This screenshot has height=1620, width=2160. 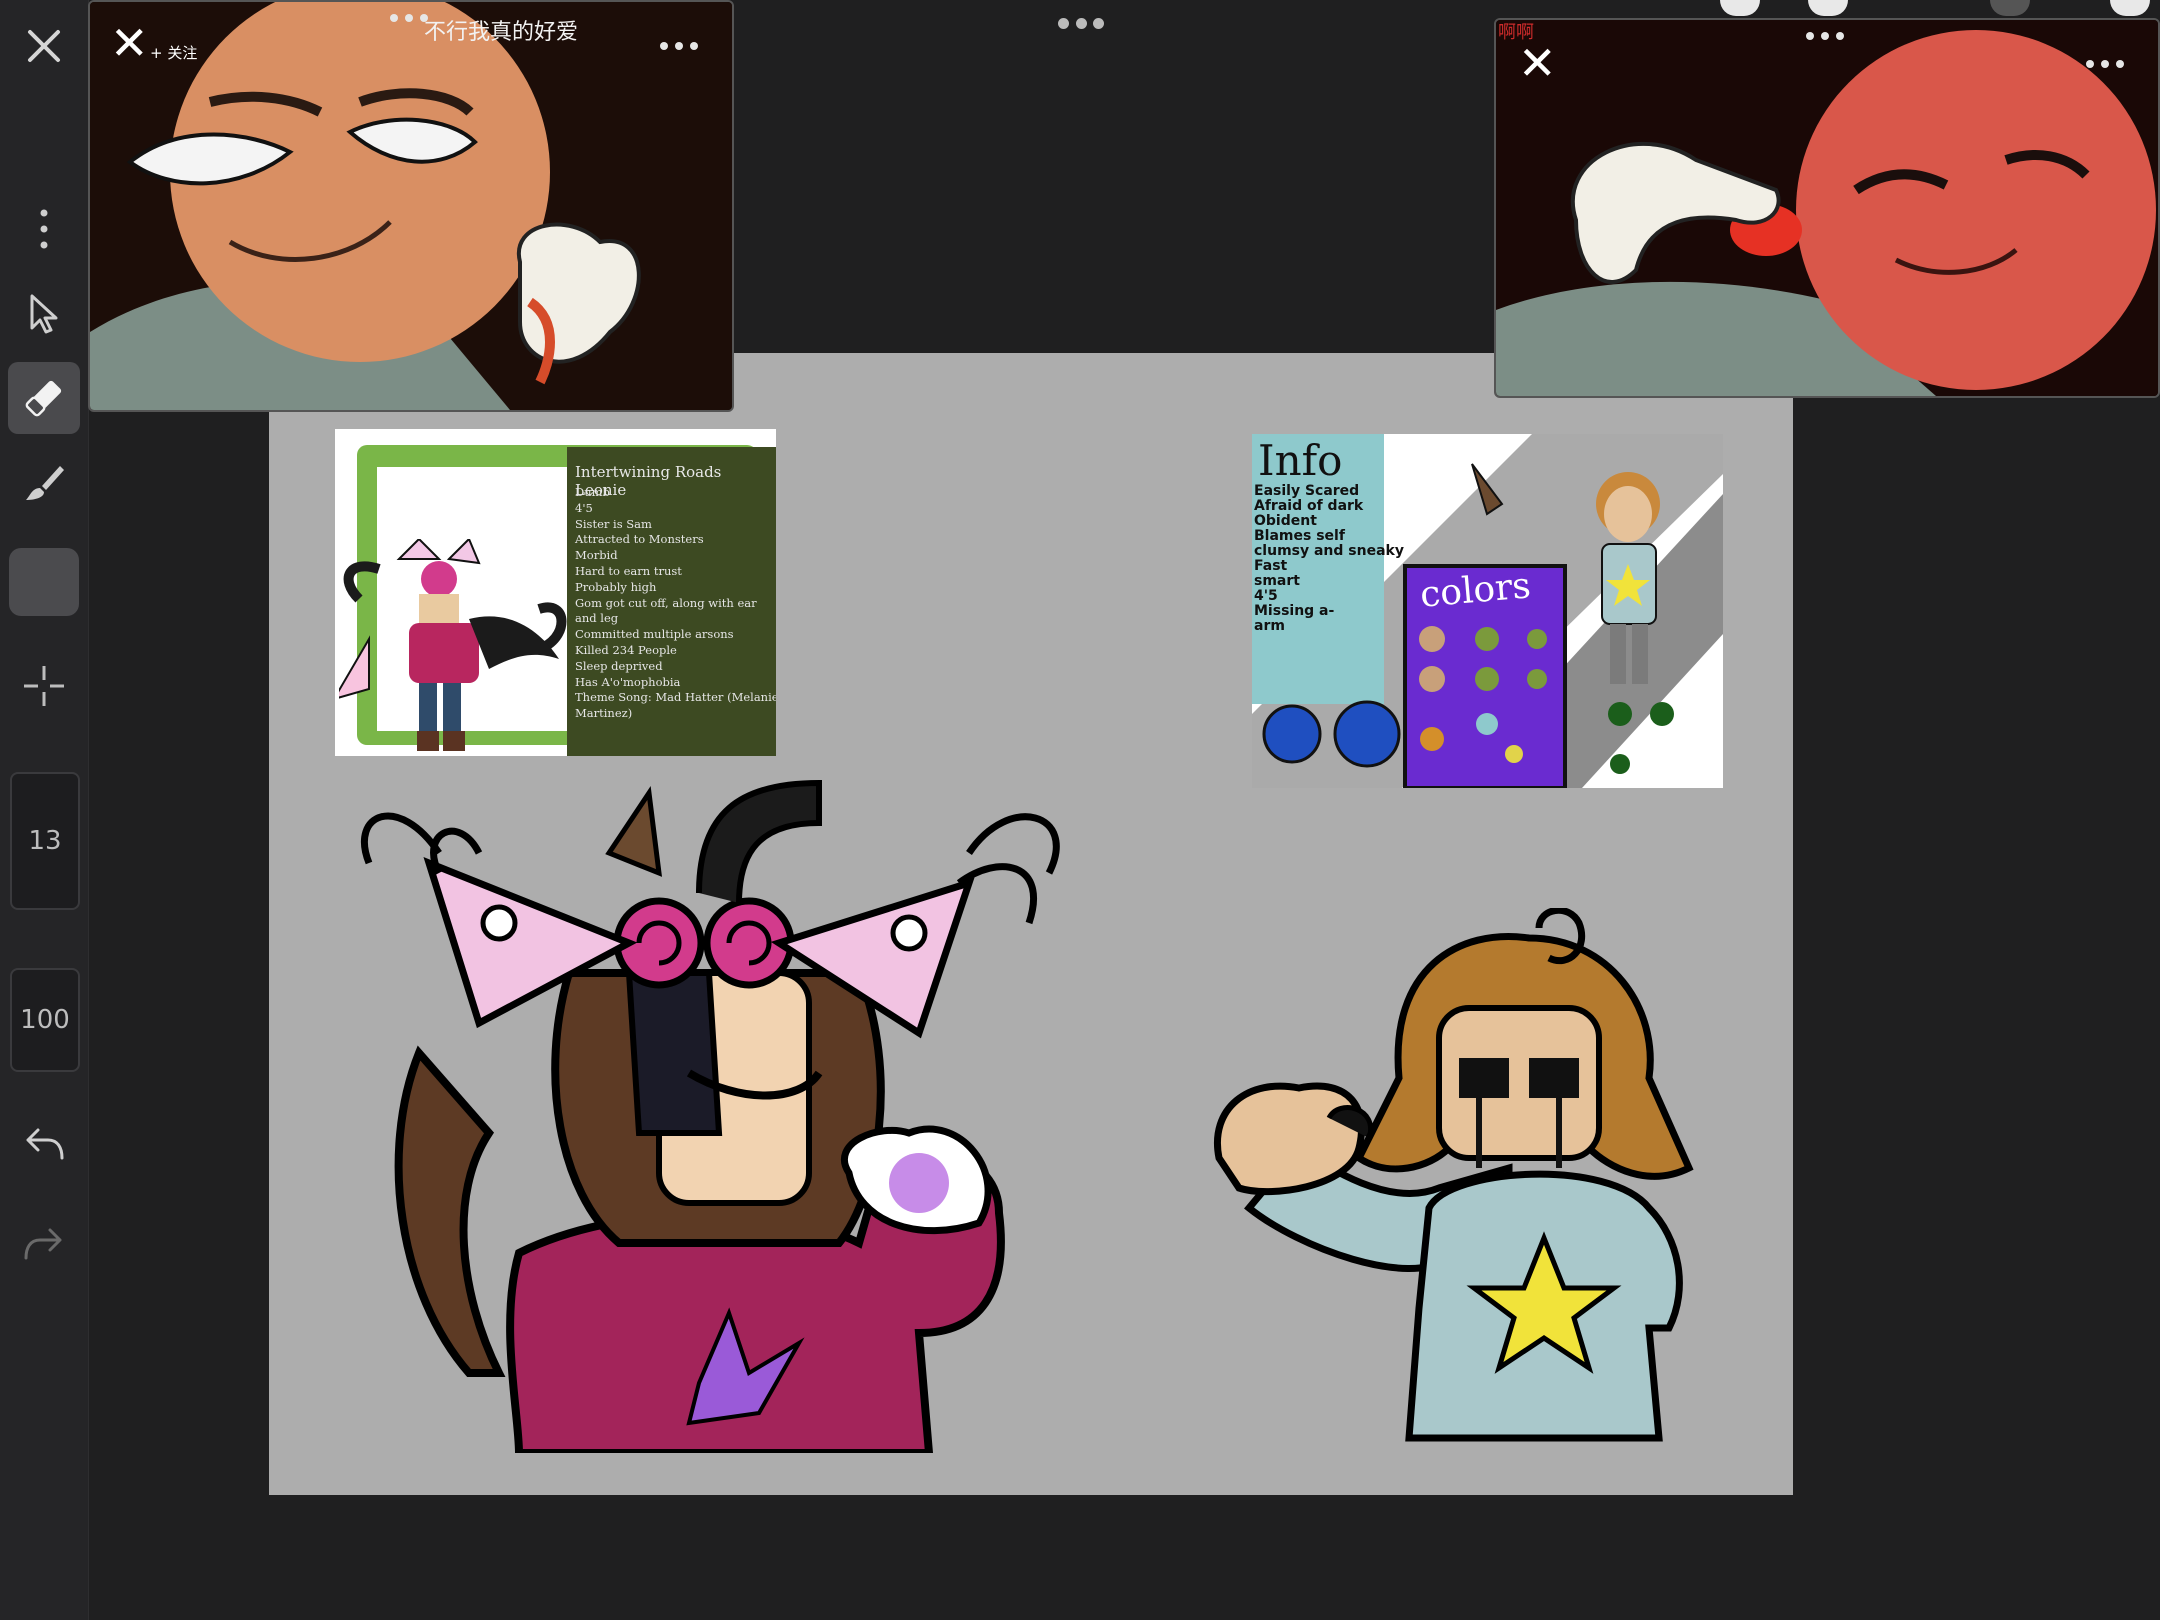 What do you see at coordinates (1516, 32) in the screenshot?
I see `video-overlay-text: 啊啊` at bounding box center [1516, 32].